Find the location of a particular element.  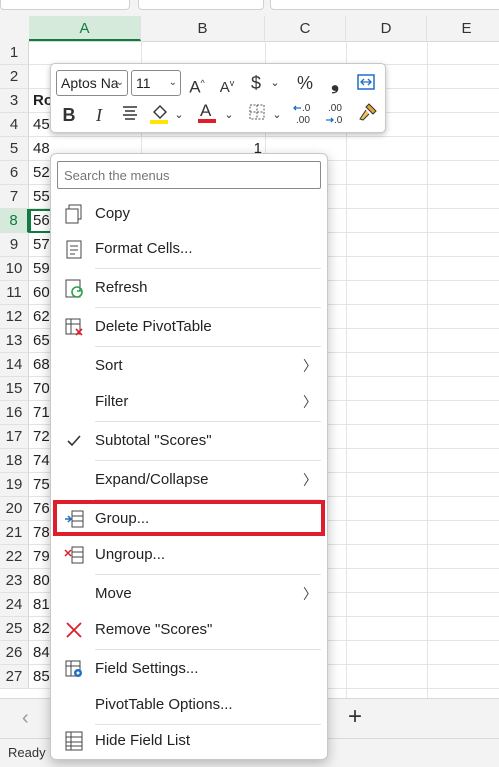

cell-a: 52 is located at coordinates (41, 173).